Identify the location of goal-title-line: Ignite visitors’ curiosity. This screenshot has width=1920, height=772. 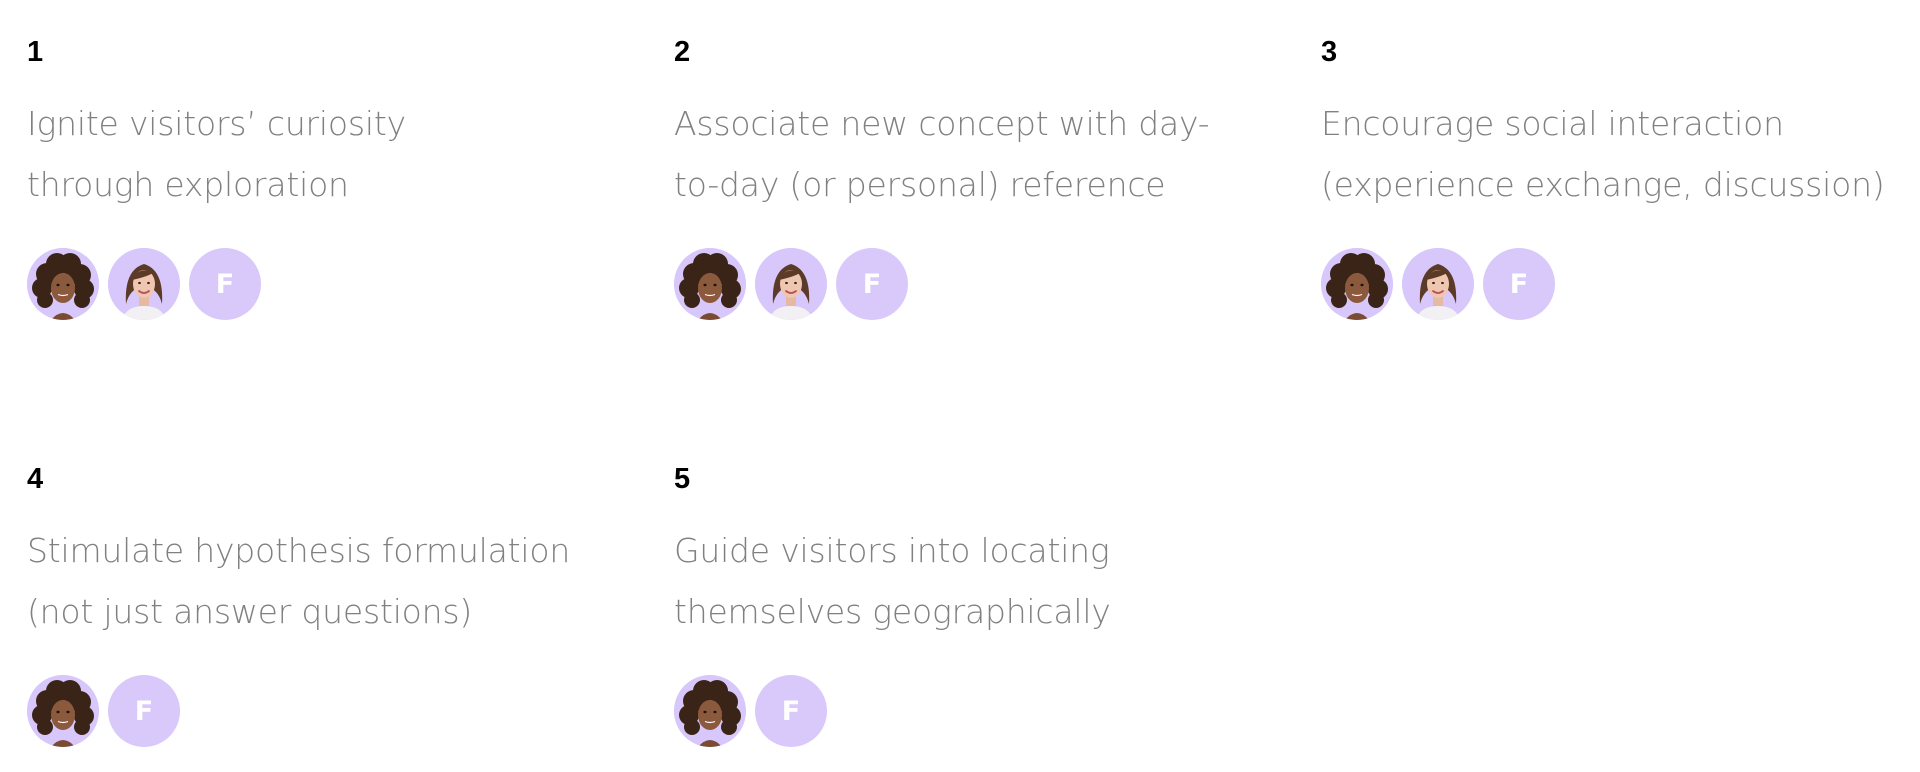
(216, 123).